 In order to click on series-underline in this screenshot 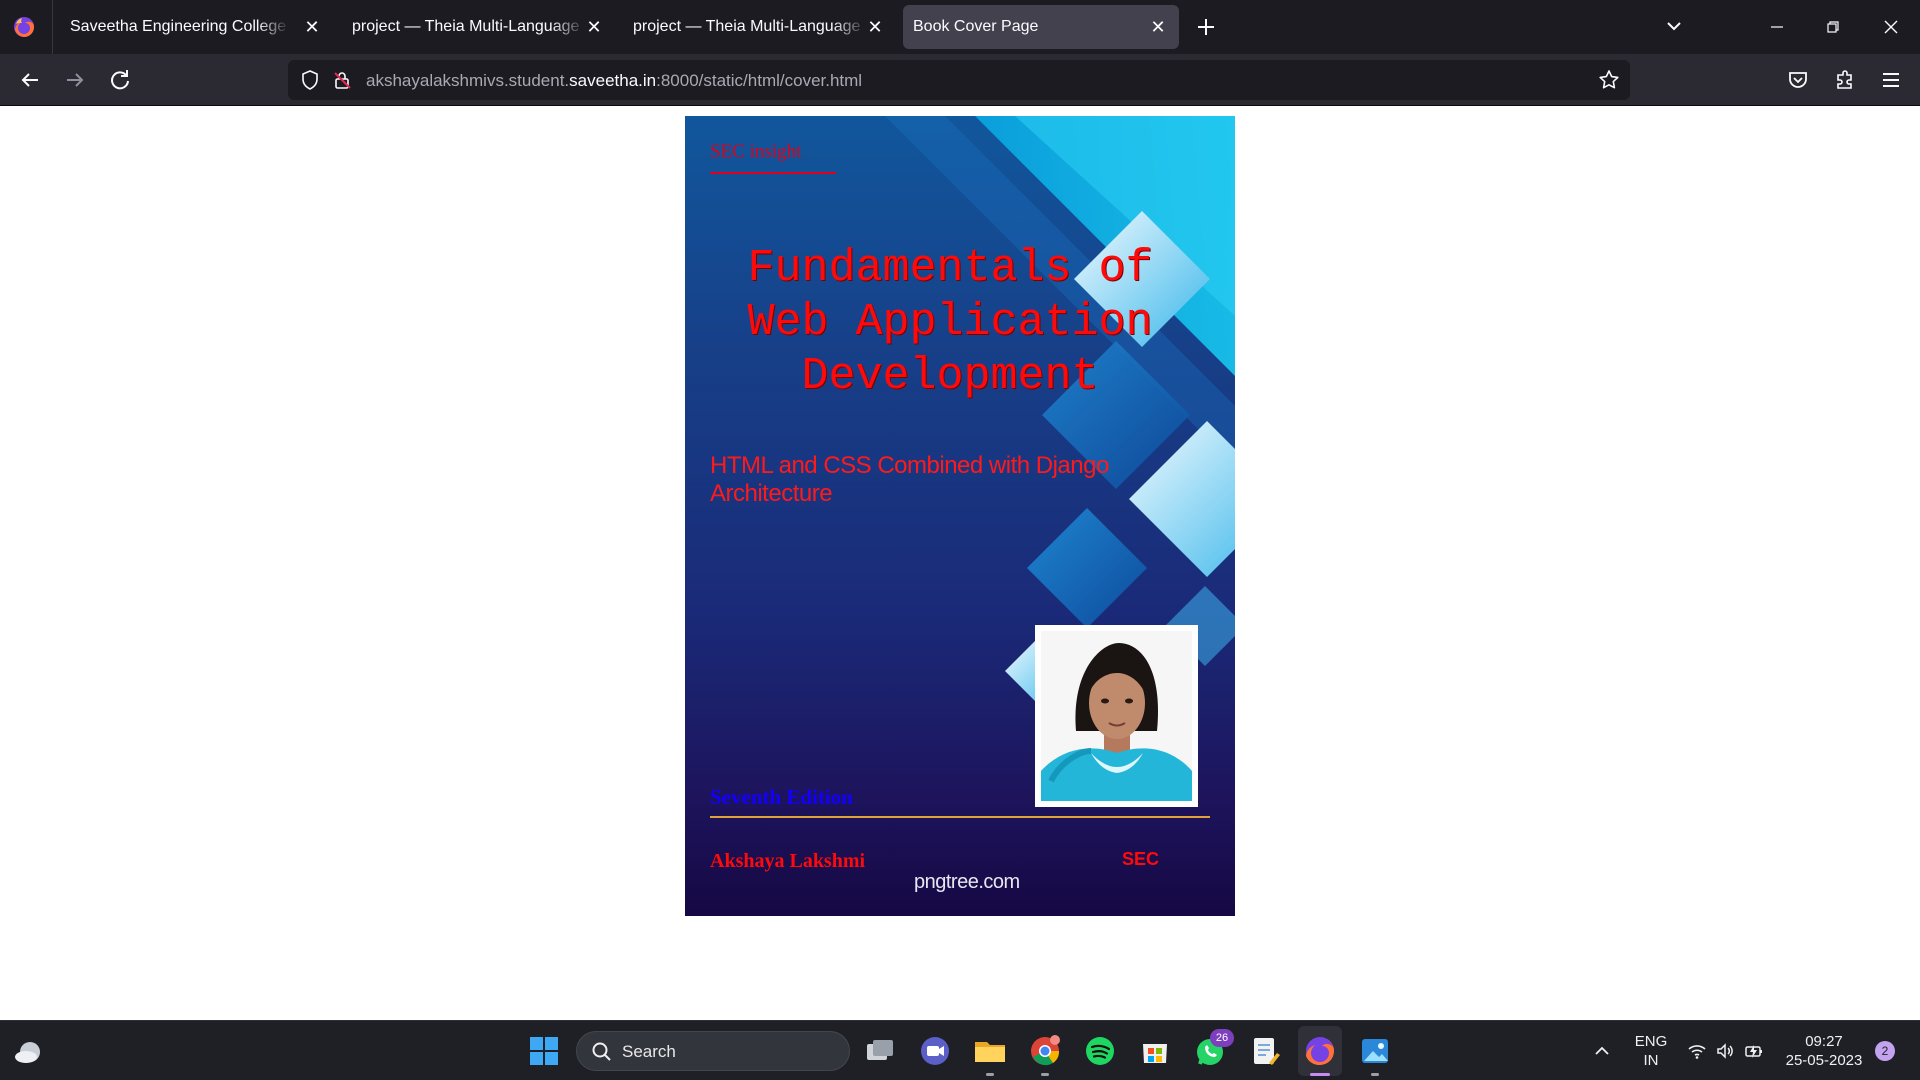, I will do `click(773, 173)`.